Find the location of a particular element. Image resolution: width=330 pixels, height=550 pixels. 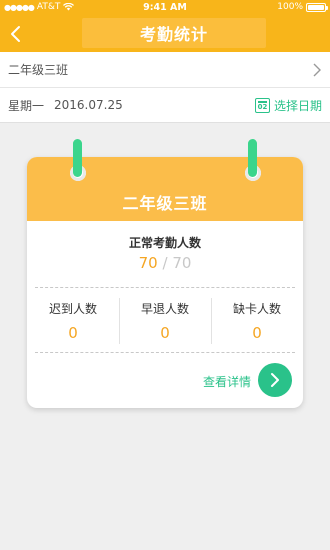

nav-bar: 考勤统计 is located at coordinates (165, 34).